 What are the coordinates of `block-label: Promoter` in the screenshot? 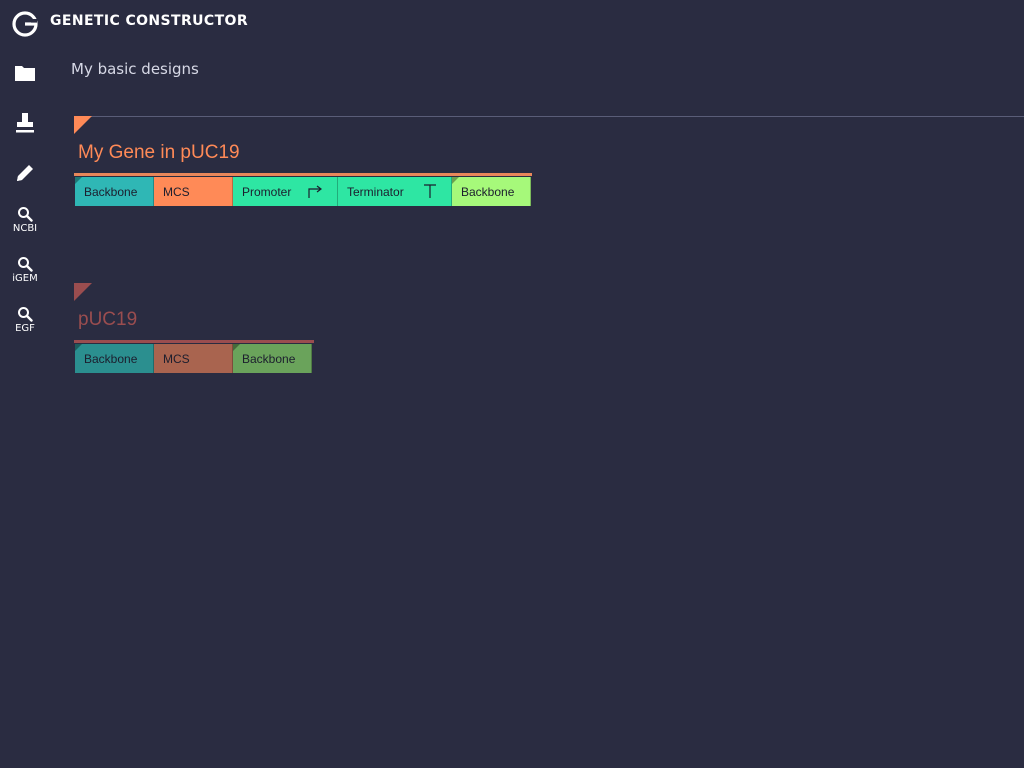 It's located at (267, 191).